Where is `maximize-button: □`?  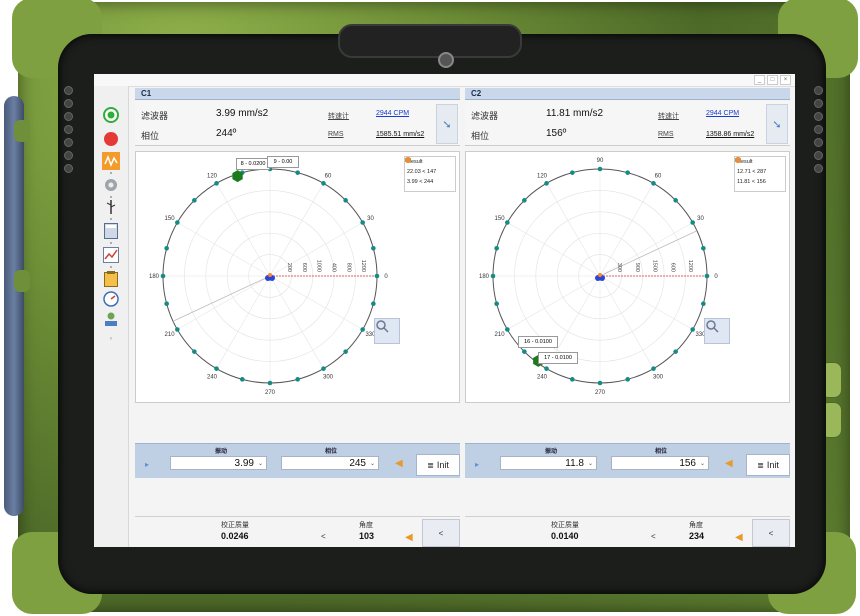
maximize-button: □ is located at coordinates (772, 80).